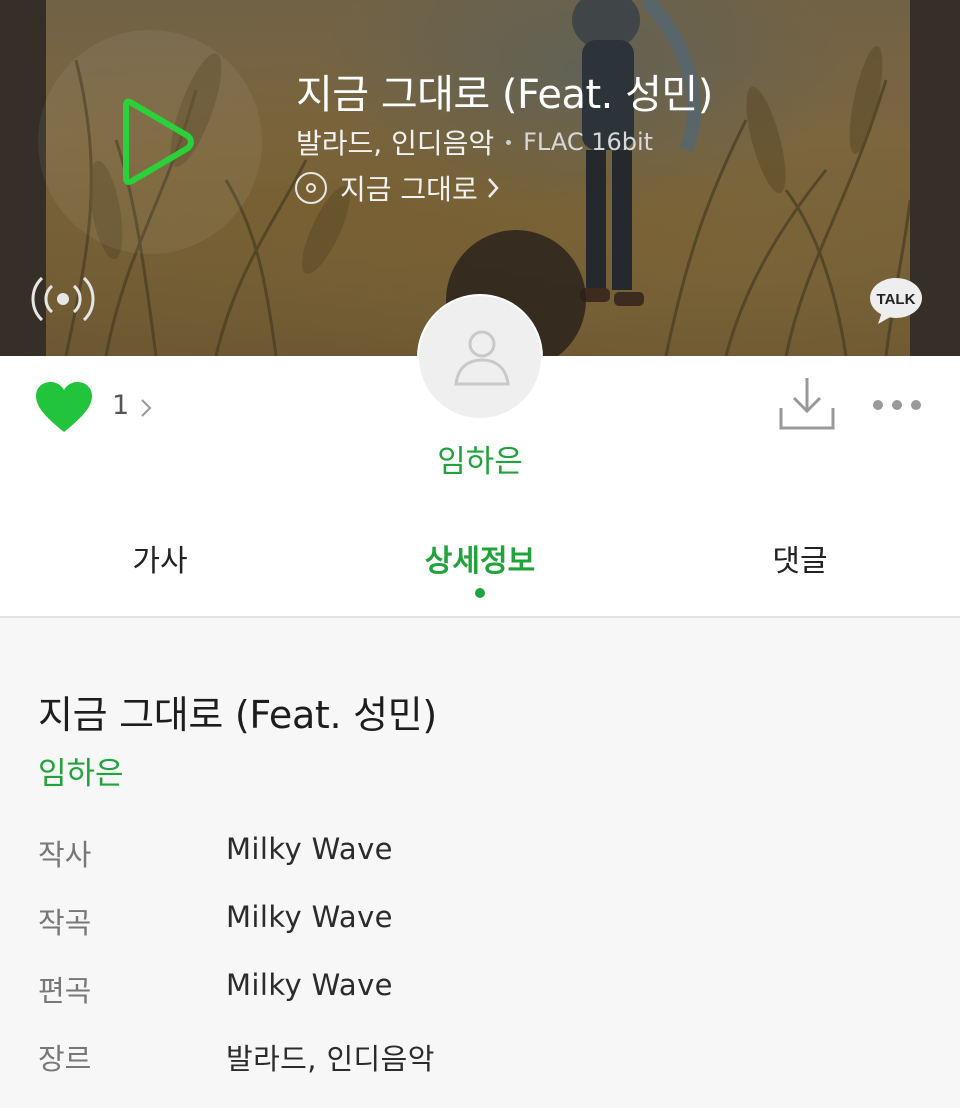  I want to click on album-link: 지금 그대로, so click(397, 188).